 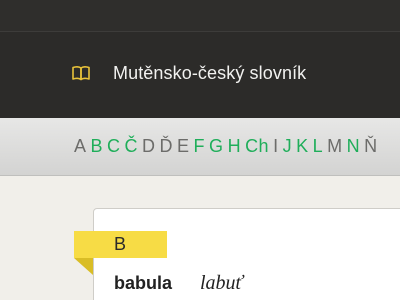 What do you see at coordinates (200, 16) in the screenshot?
I see `top-strip` at bounding box center [200, 16].